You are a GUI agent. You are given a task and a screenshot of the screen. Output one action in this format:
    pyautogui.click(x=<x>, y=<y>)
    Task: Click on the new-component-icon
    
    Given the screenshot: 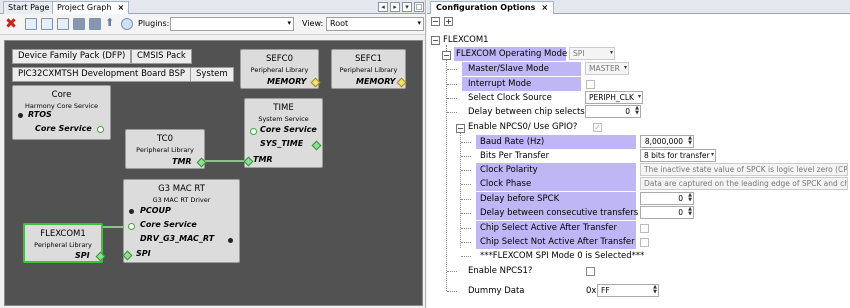 What is the action you would take?
    pyautogui.click(x=31, y=24)
    